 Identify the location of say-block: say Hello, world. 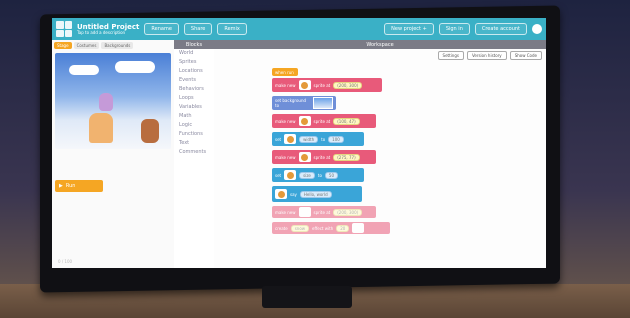
(317, 194).